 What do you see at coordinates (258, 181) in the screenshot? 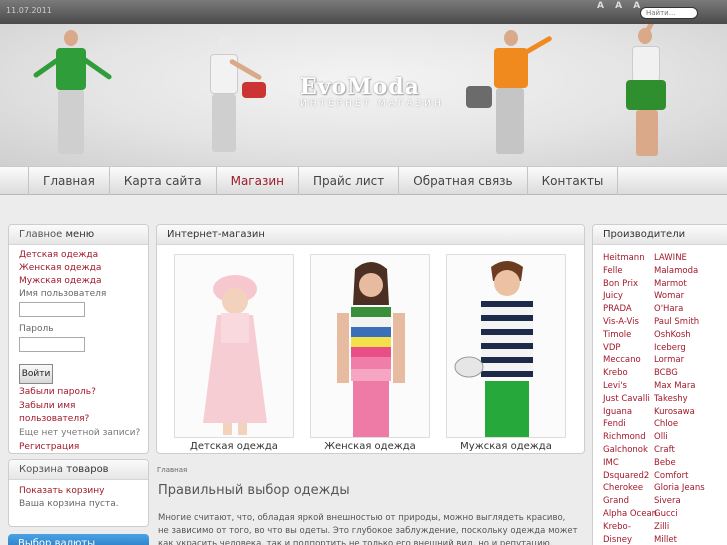
I see `nav-item-shop: Магазин` at bounding box center [258, 181].